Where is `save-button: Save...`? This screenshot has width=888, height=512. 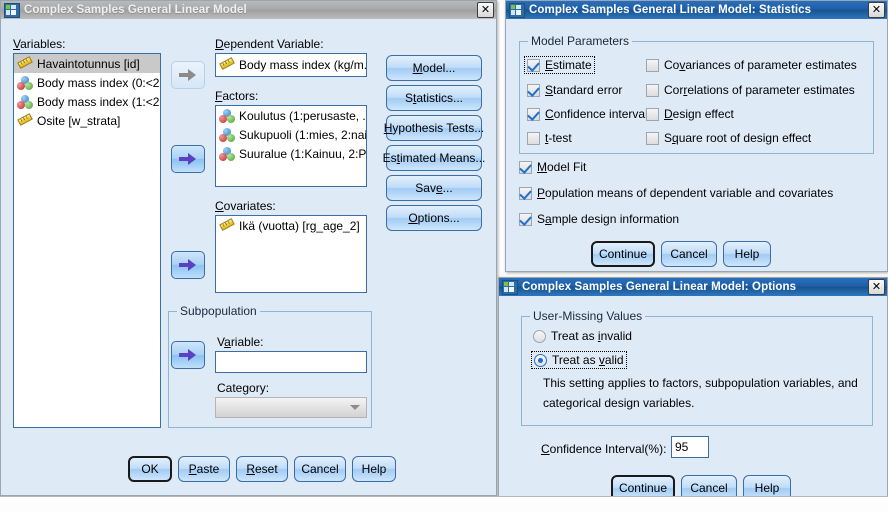
save-button: Save... is located at coordinates (434, 188).